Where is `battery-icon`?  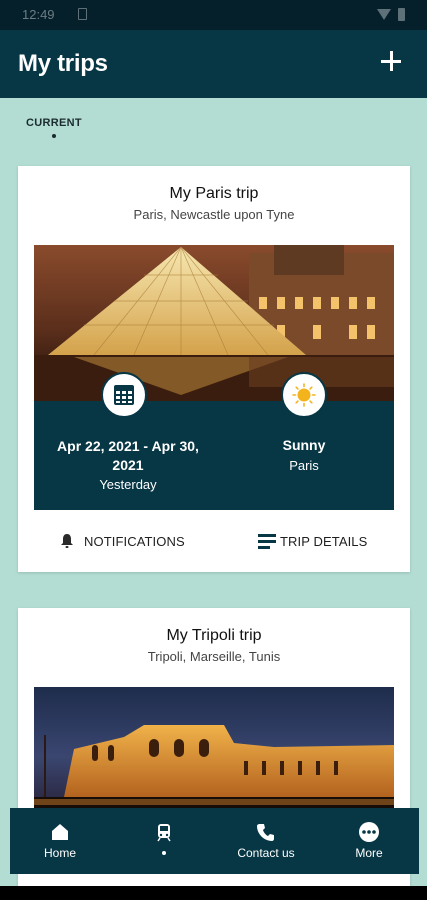
battery-icon is located at coordinates (401, 14).